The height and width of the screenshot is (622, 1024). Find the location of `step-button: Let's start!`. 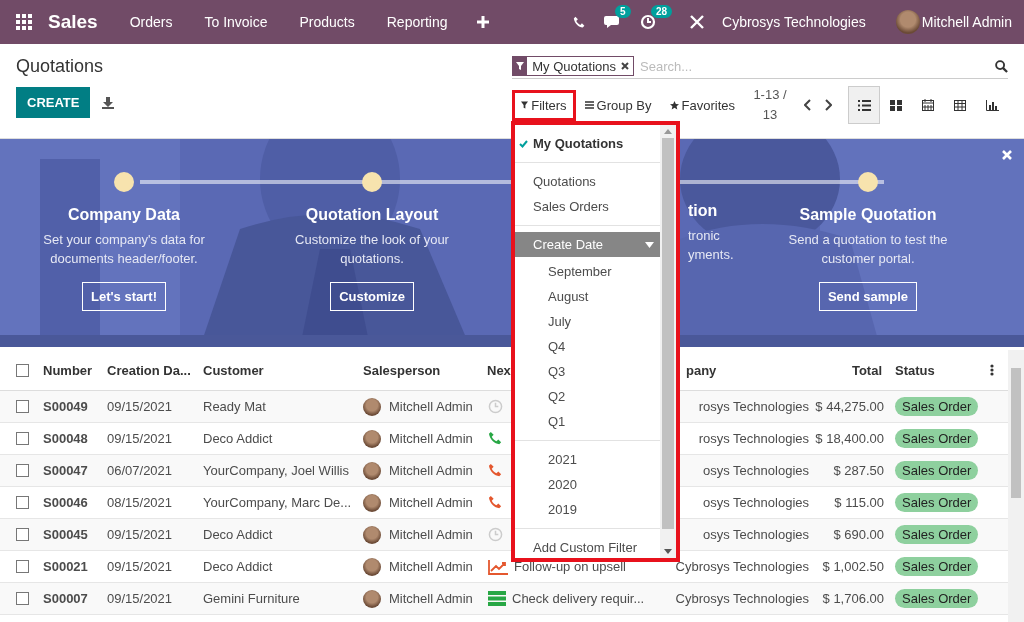

step-button: Let's start! is located at coordinates (124, 296).